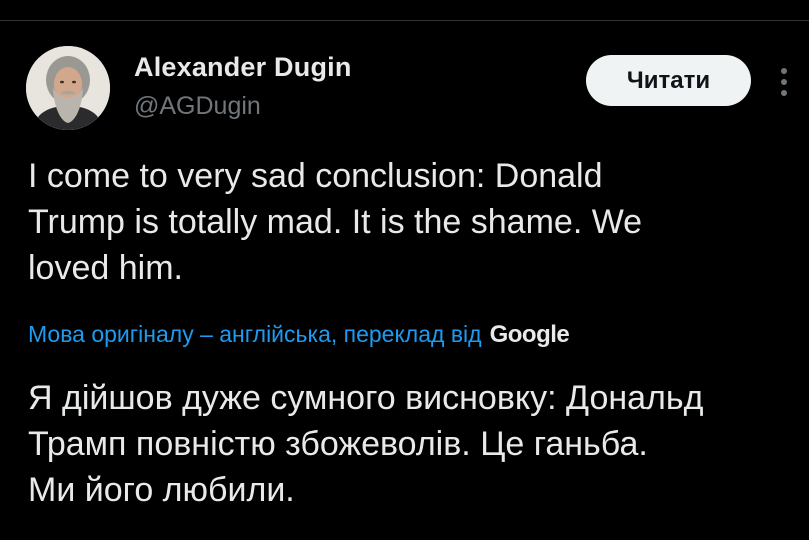 This screenshot has height=540, width=809. Describe the element at coordinates (366, 398) in the screenshot. I see `translated-text-line: Я дійшов дуже сумного висновку: Дональд` at that location.